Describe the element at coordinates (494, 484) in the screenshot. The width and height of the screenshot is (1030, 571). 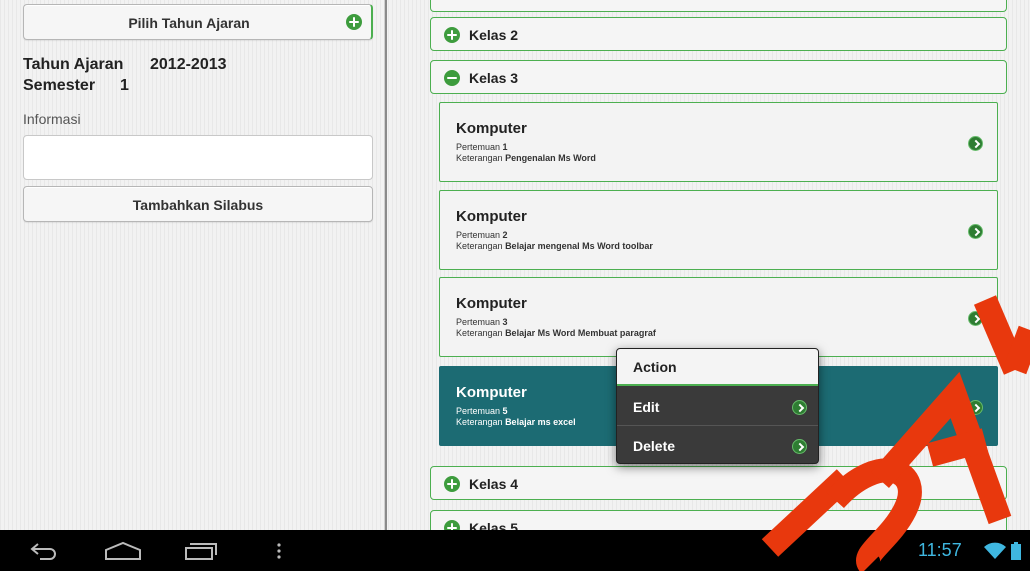
I see `kelas-4-label: Kelas 4` at that location.